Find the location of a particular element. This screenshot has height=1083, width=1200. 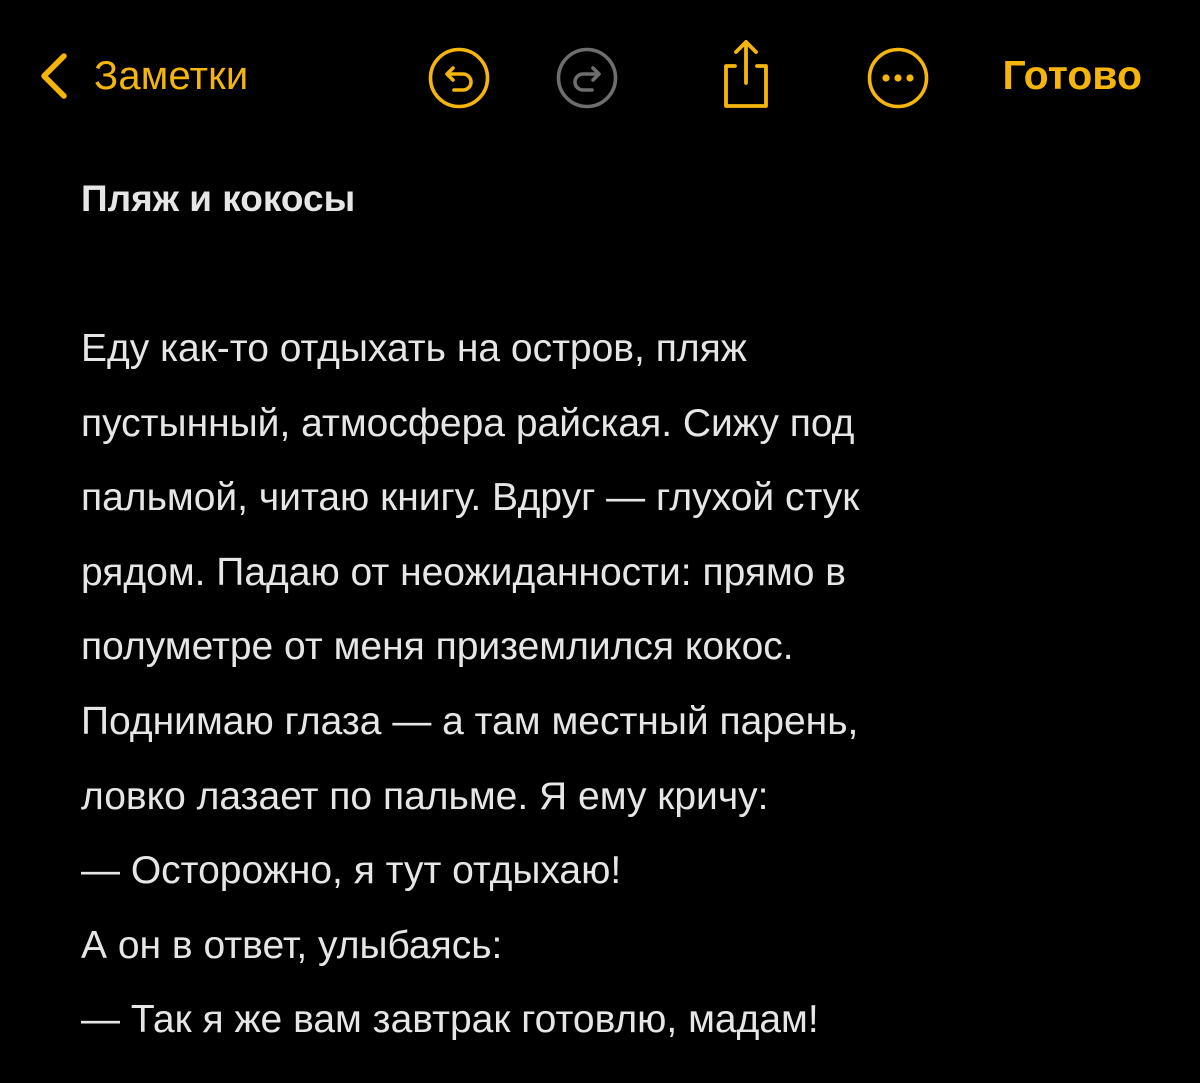

redo-button is located at coordinates (587, 78).